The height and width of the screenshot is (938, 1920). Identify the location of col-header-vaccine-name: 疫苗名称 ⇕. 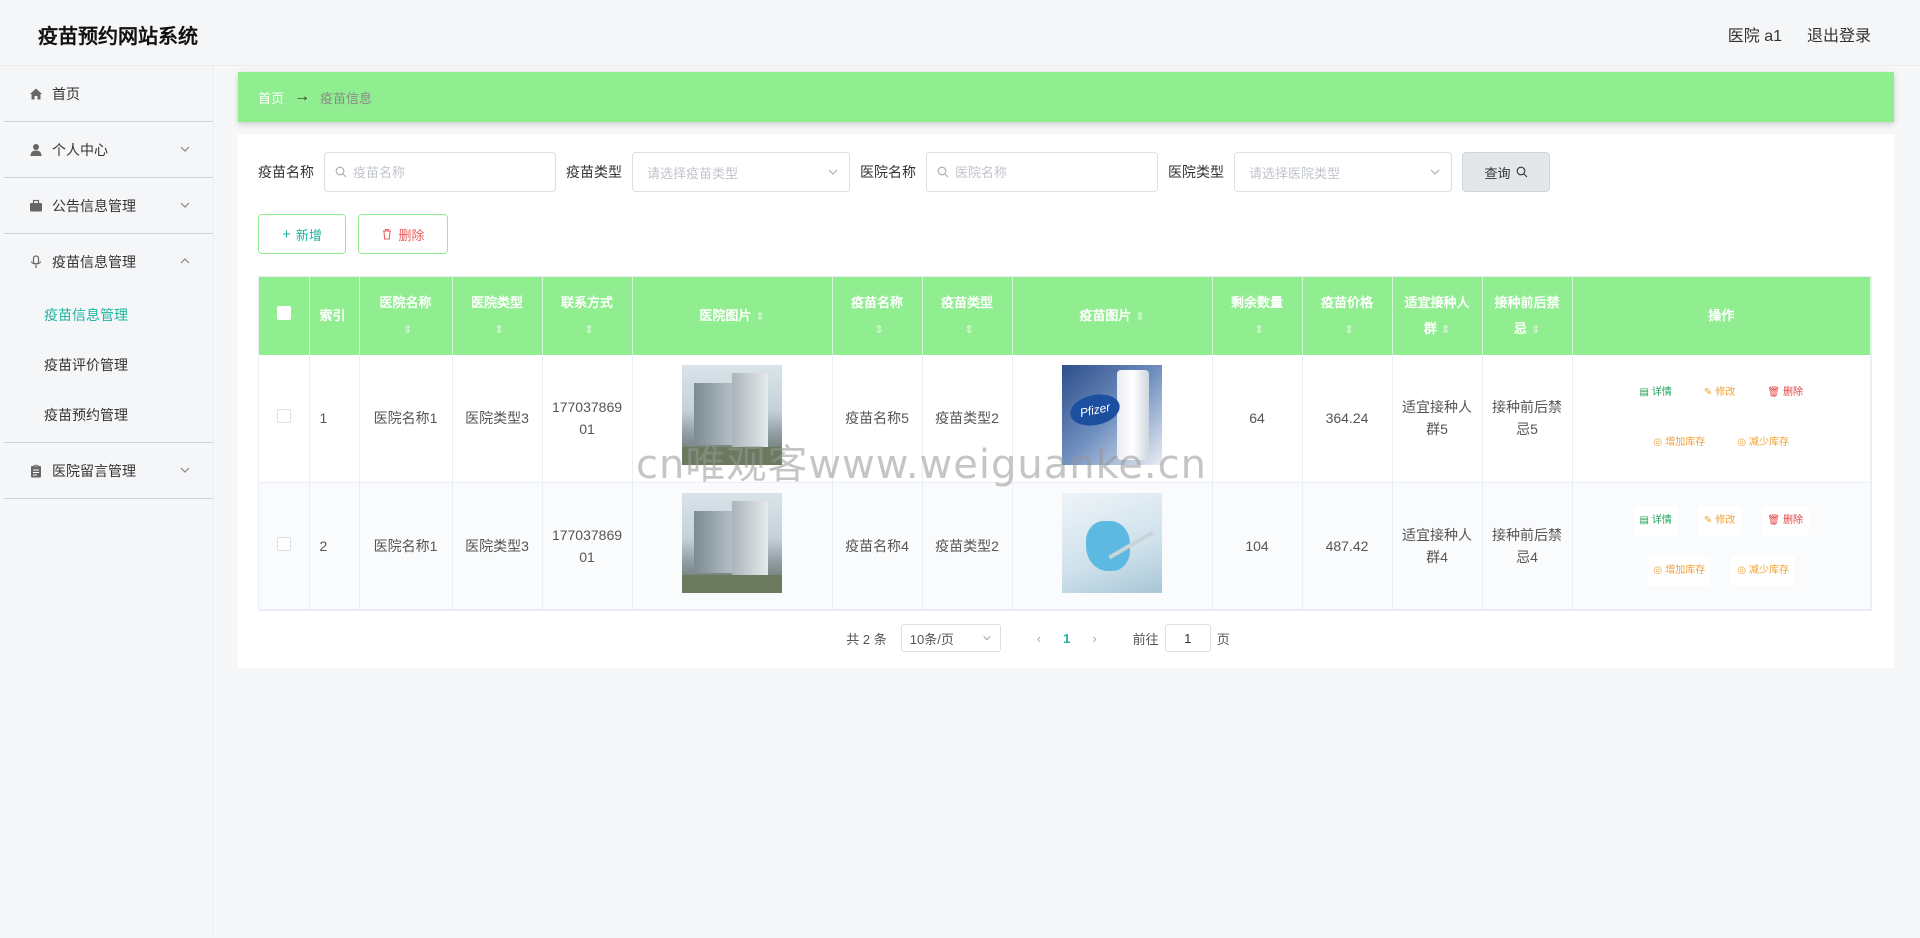
(877, 316).